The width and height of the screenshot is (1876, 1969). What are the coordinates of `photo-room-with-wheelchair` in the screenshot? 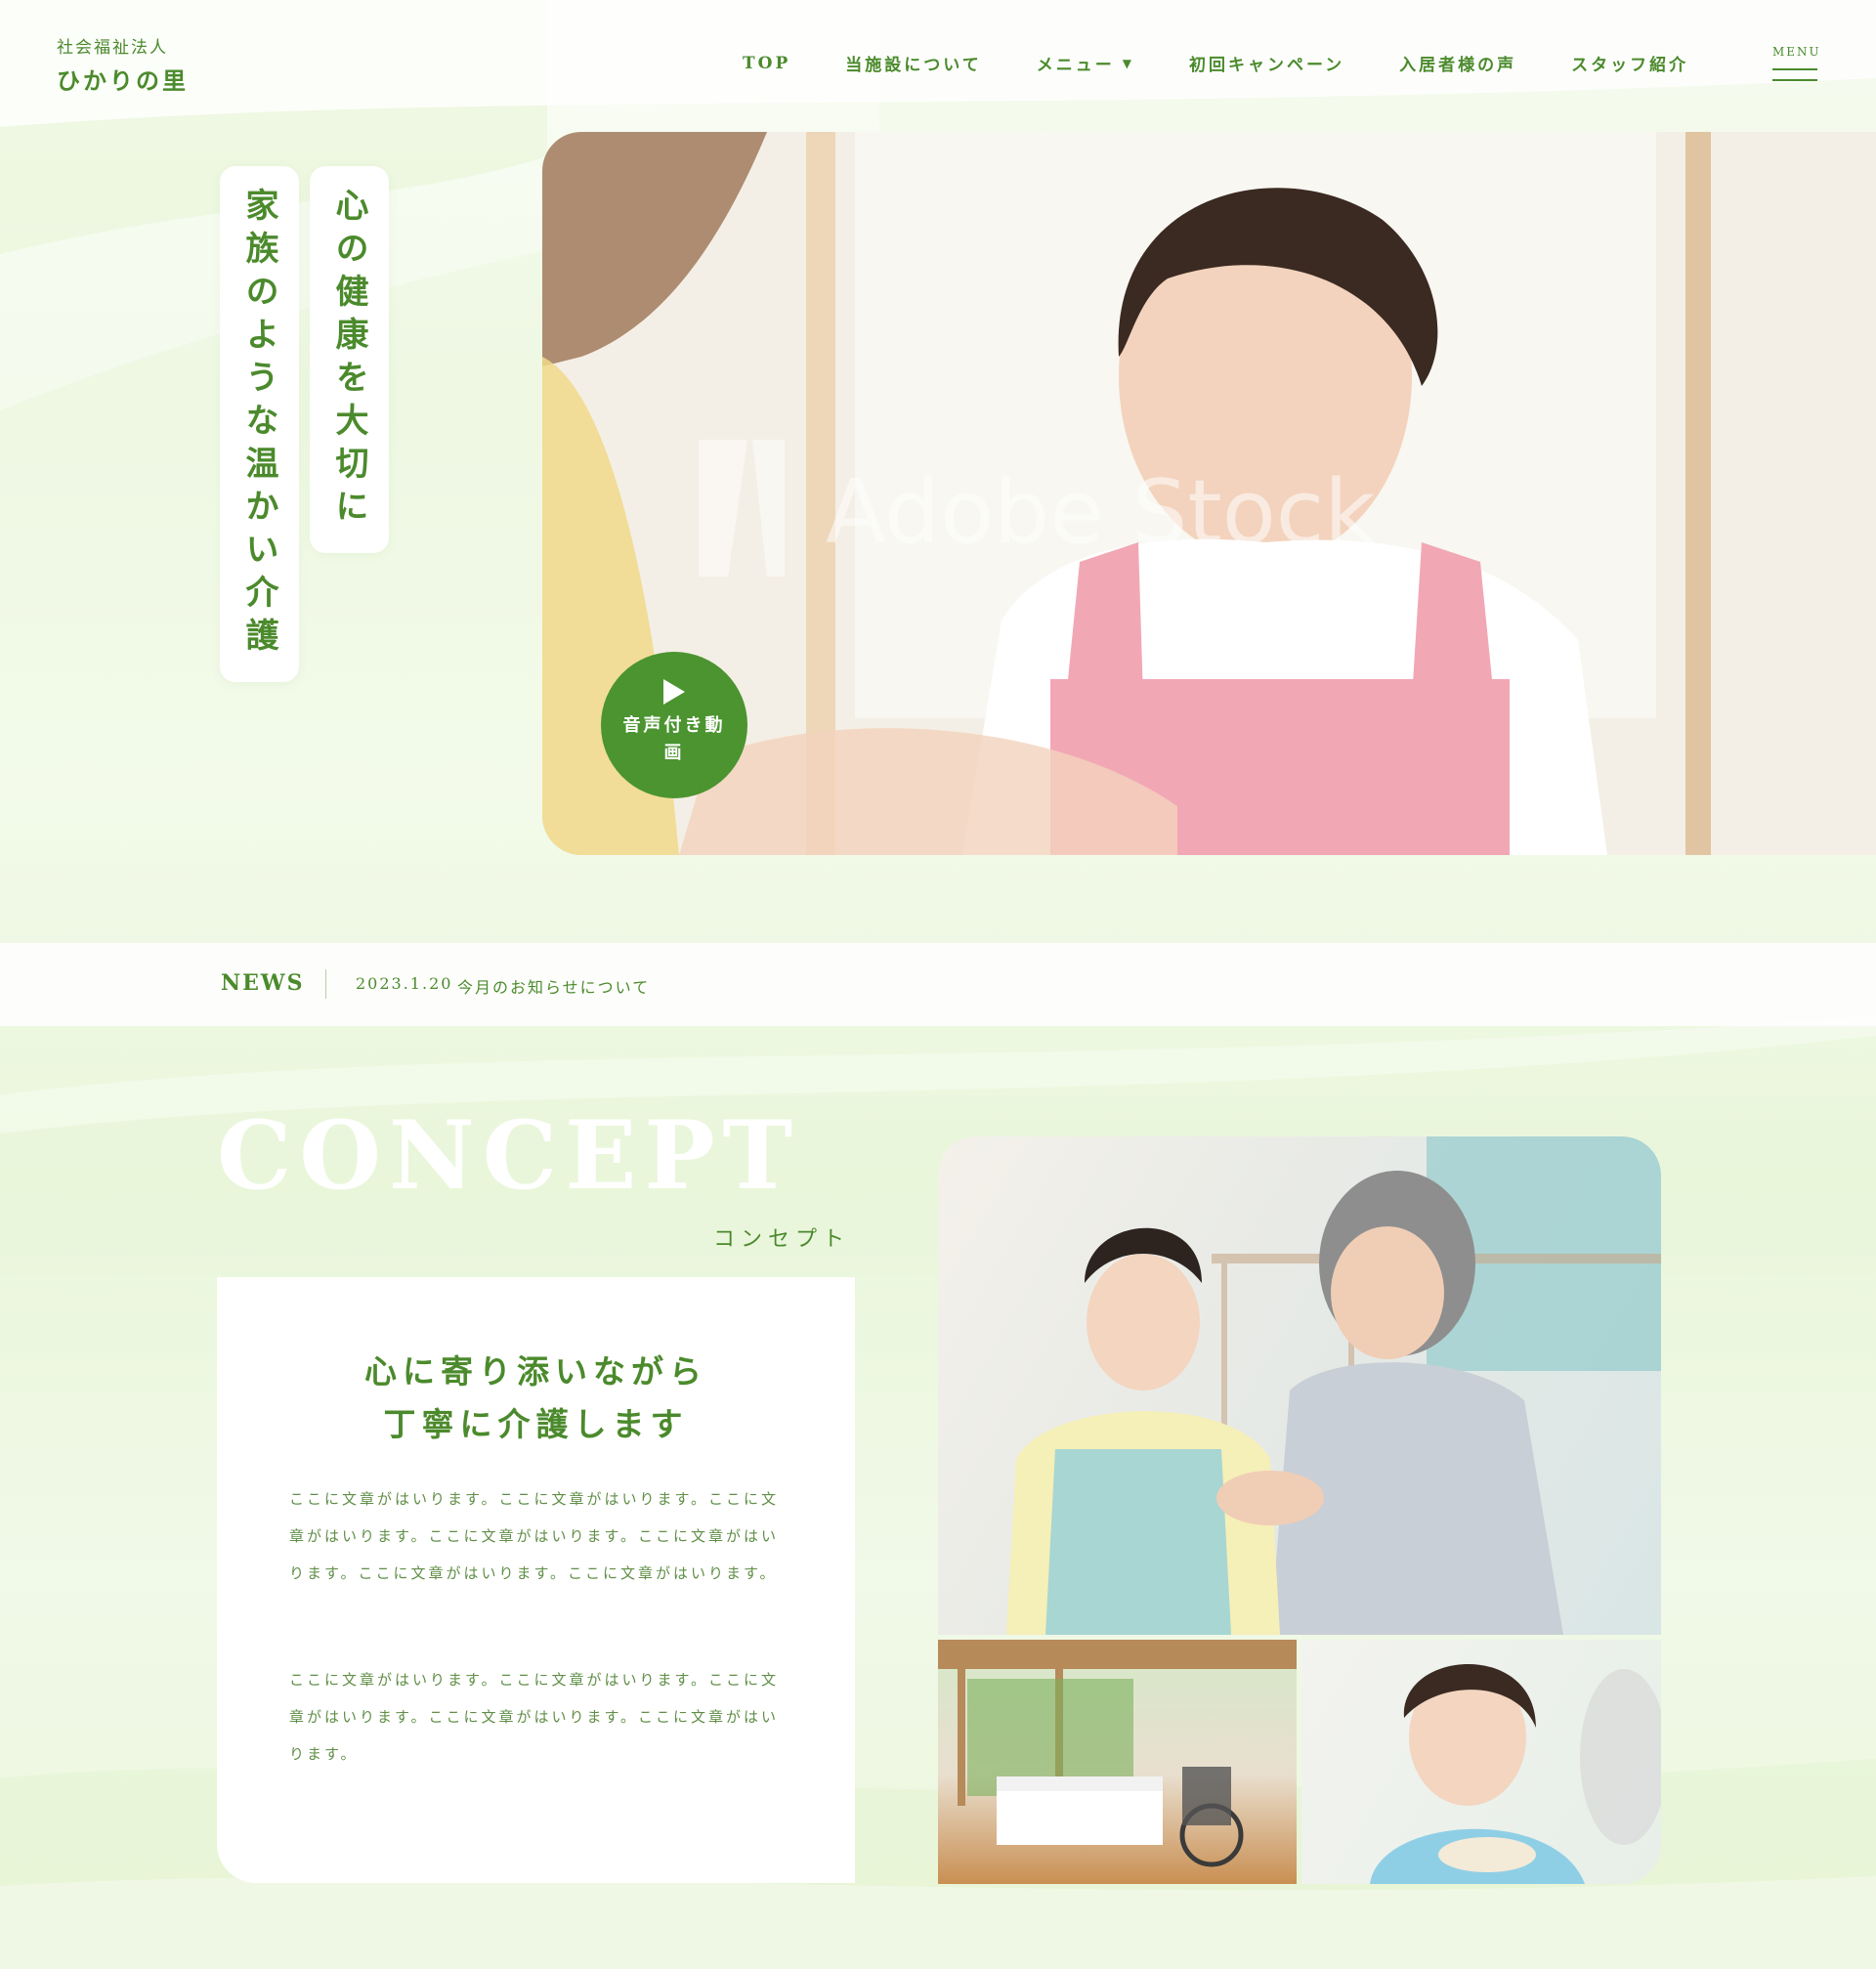 It's located at (1117, 1762).